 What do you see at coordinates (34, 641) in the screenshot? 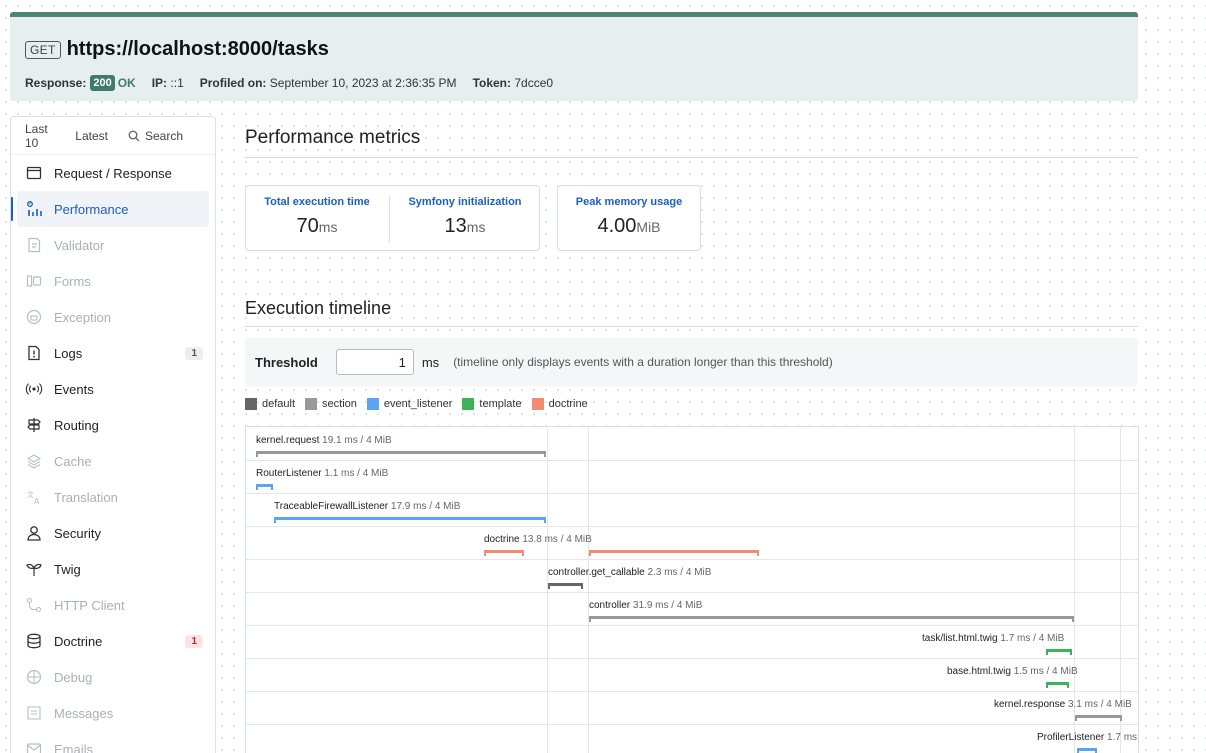
I see `doctrine-icon` at bounding box center [34, 641].